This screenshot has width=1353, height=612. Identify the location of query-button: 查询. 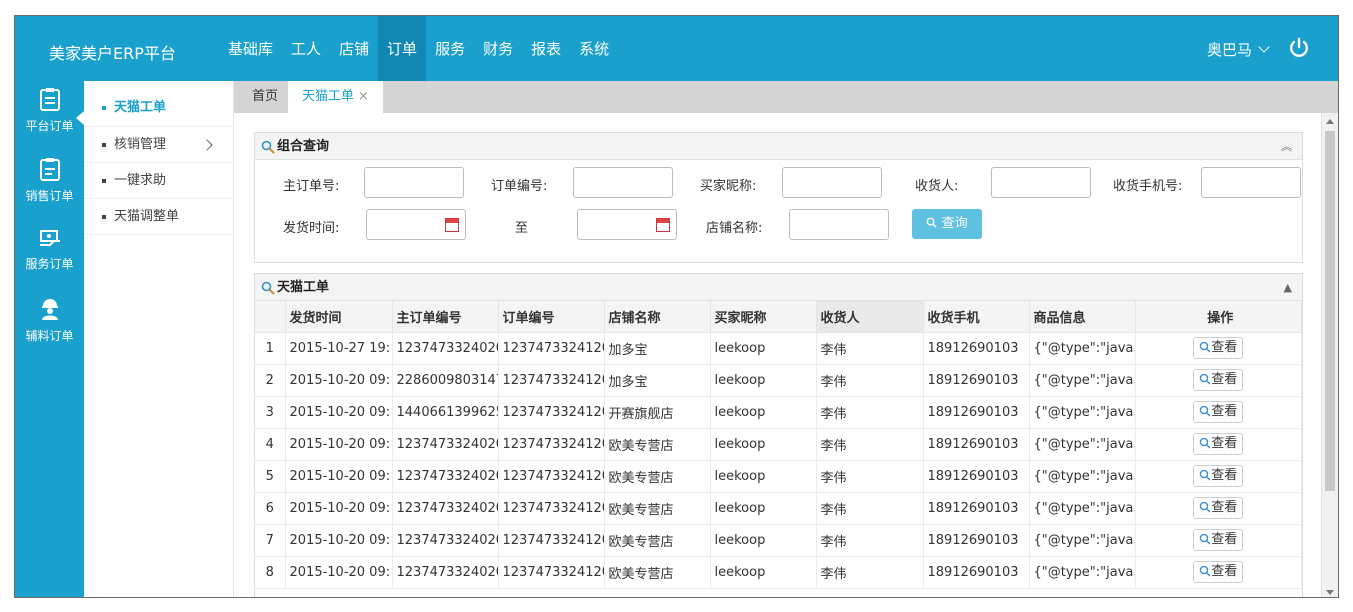
(947, 224).